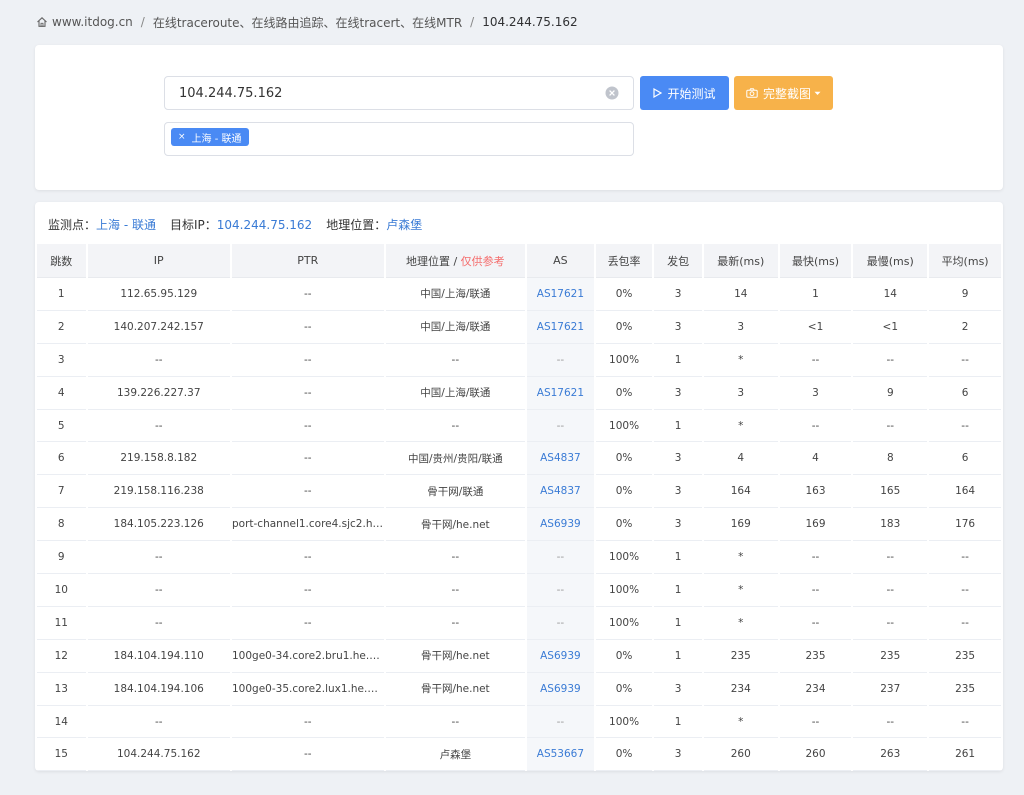 Image resolution: width=1024 pixels, height=795 pixels. What do you see at coordinates (158, 393) in the screenshot?
I see `cell-ip: 139.226.227.37` at bounding box center [158, 393].